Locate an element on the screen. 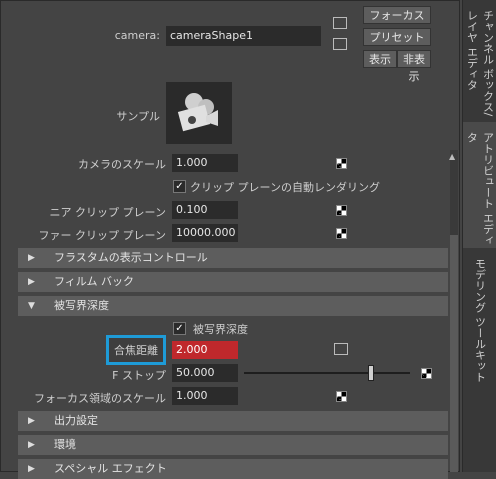 The width and height of the screenshot is (496, 479). sample-label: サンプル is located at coordinates (138, 116).